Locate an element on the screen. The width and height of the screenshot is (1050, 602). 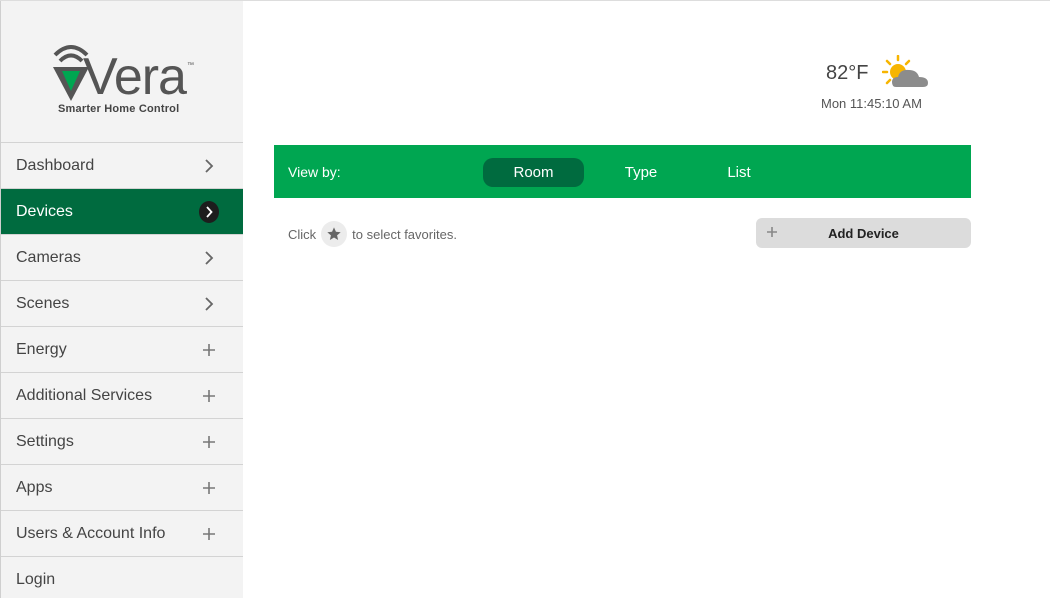
tab-room: Room is located at coordinates (533, 172).